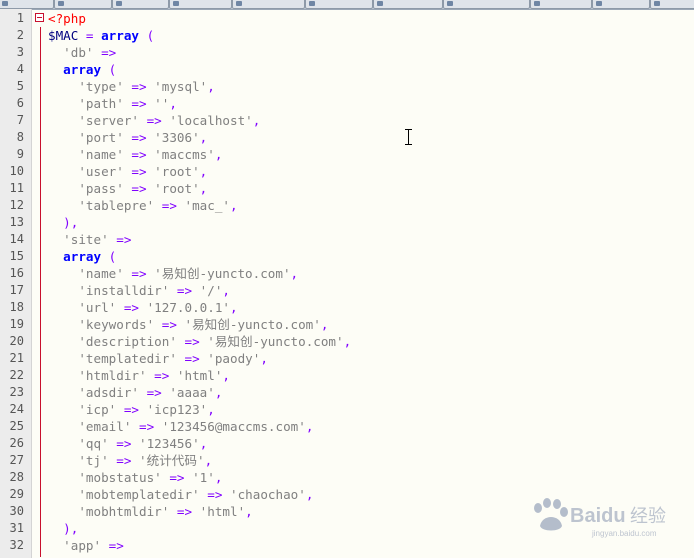 The image size is (694, 558). I want to click on fold-collapse-icon, so click(39, 17).